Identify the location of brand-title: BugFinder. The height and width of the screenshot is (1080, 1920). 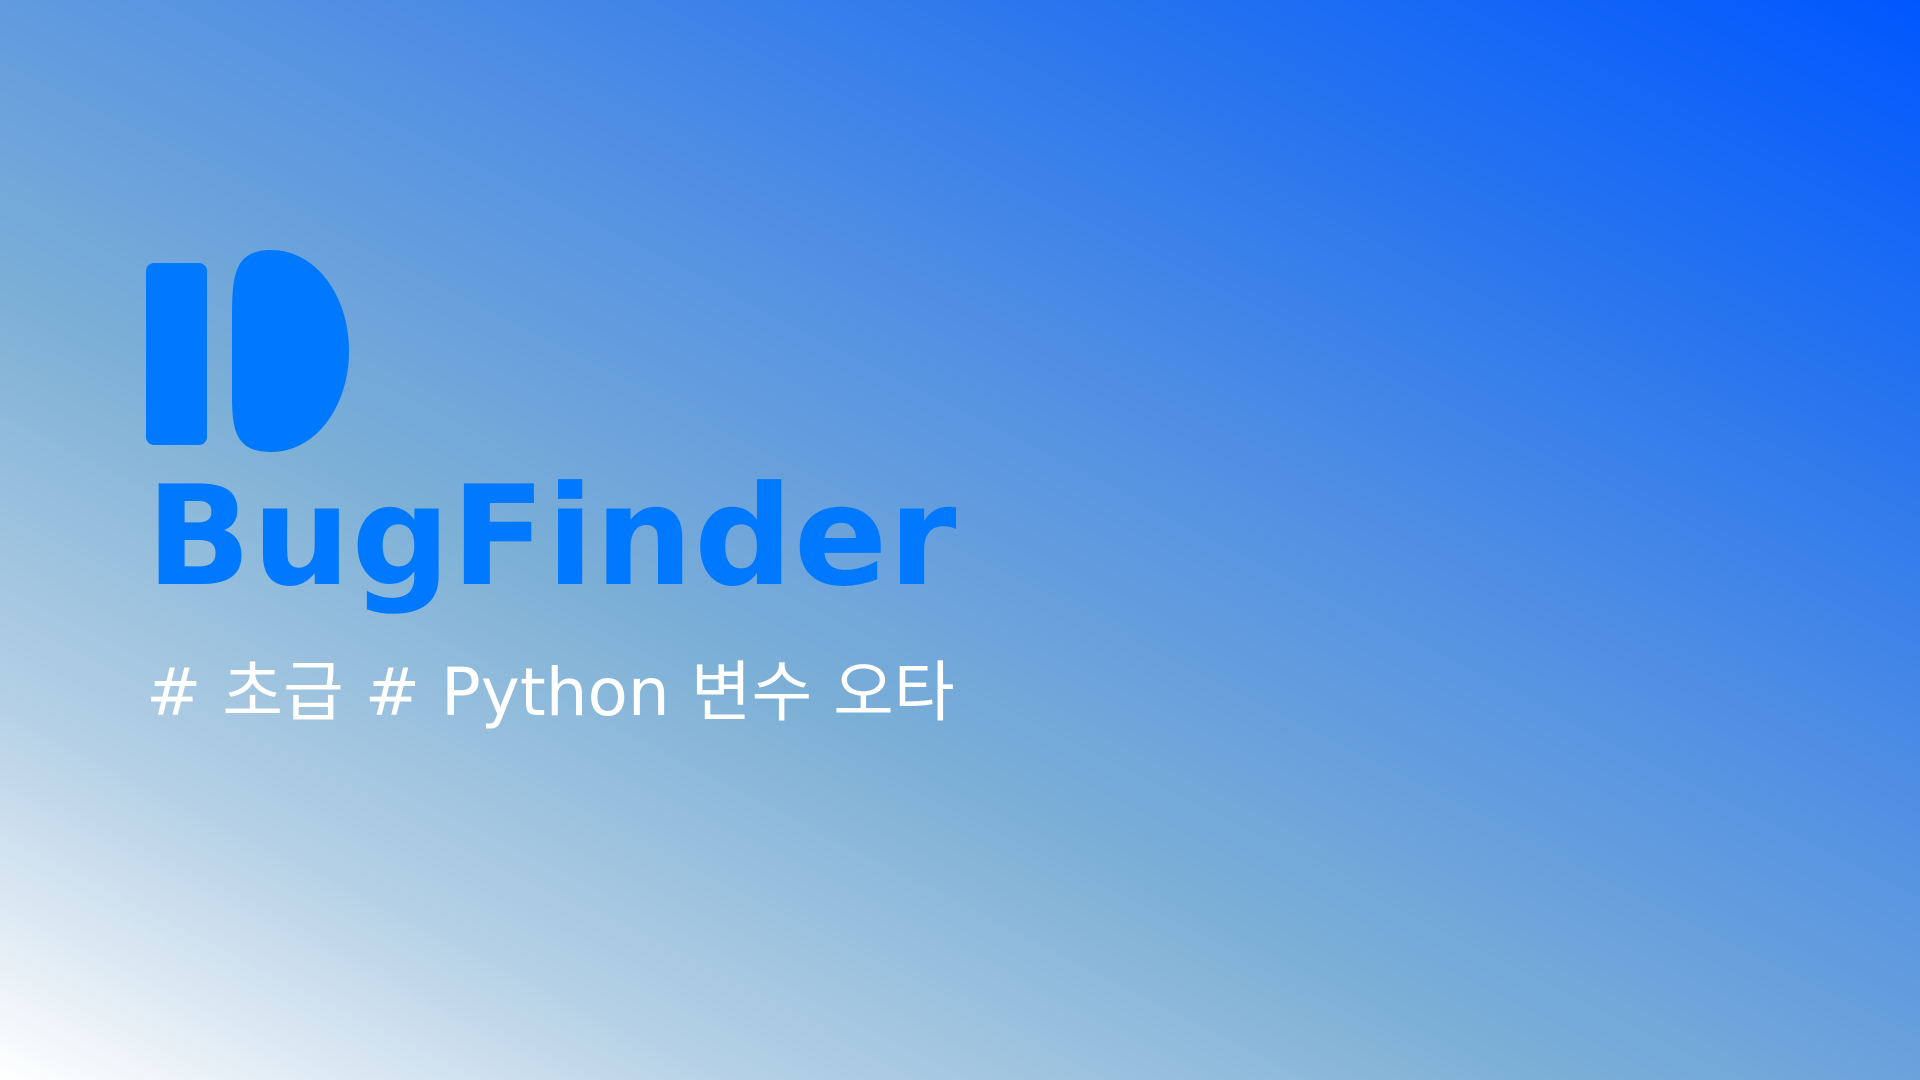
(552, 536).